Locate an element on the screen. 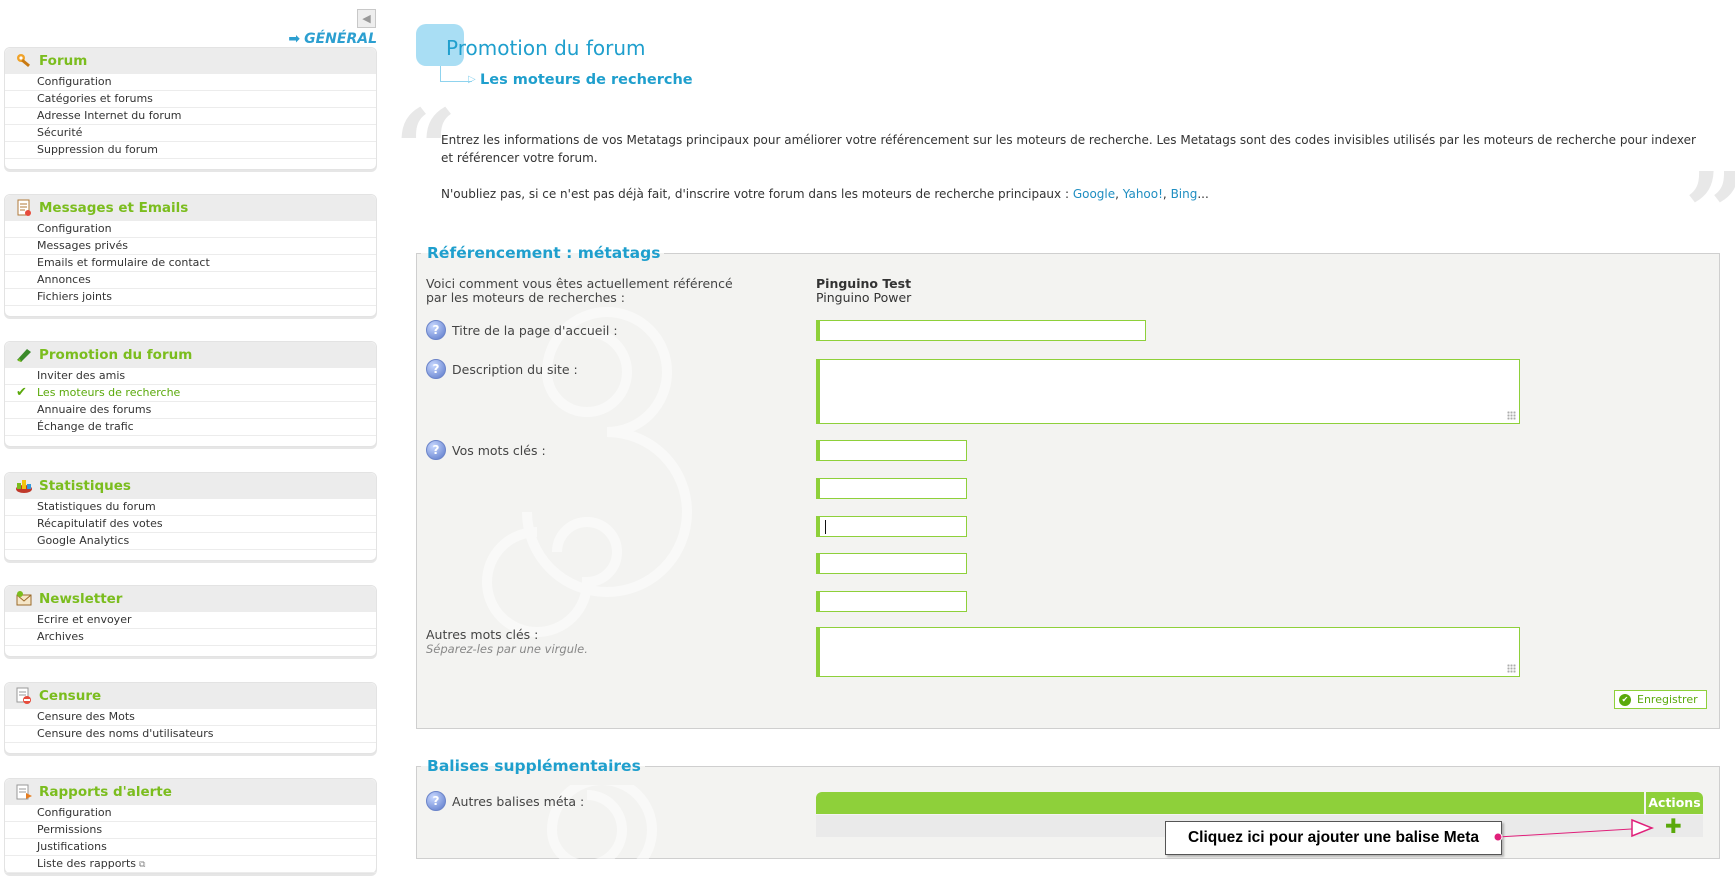  nav-section-title: Statistiques is located at coordinates (85, 486).